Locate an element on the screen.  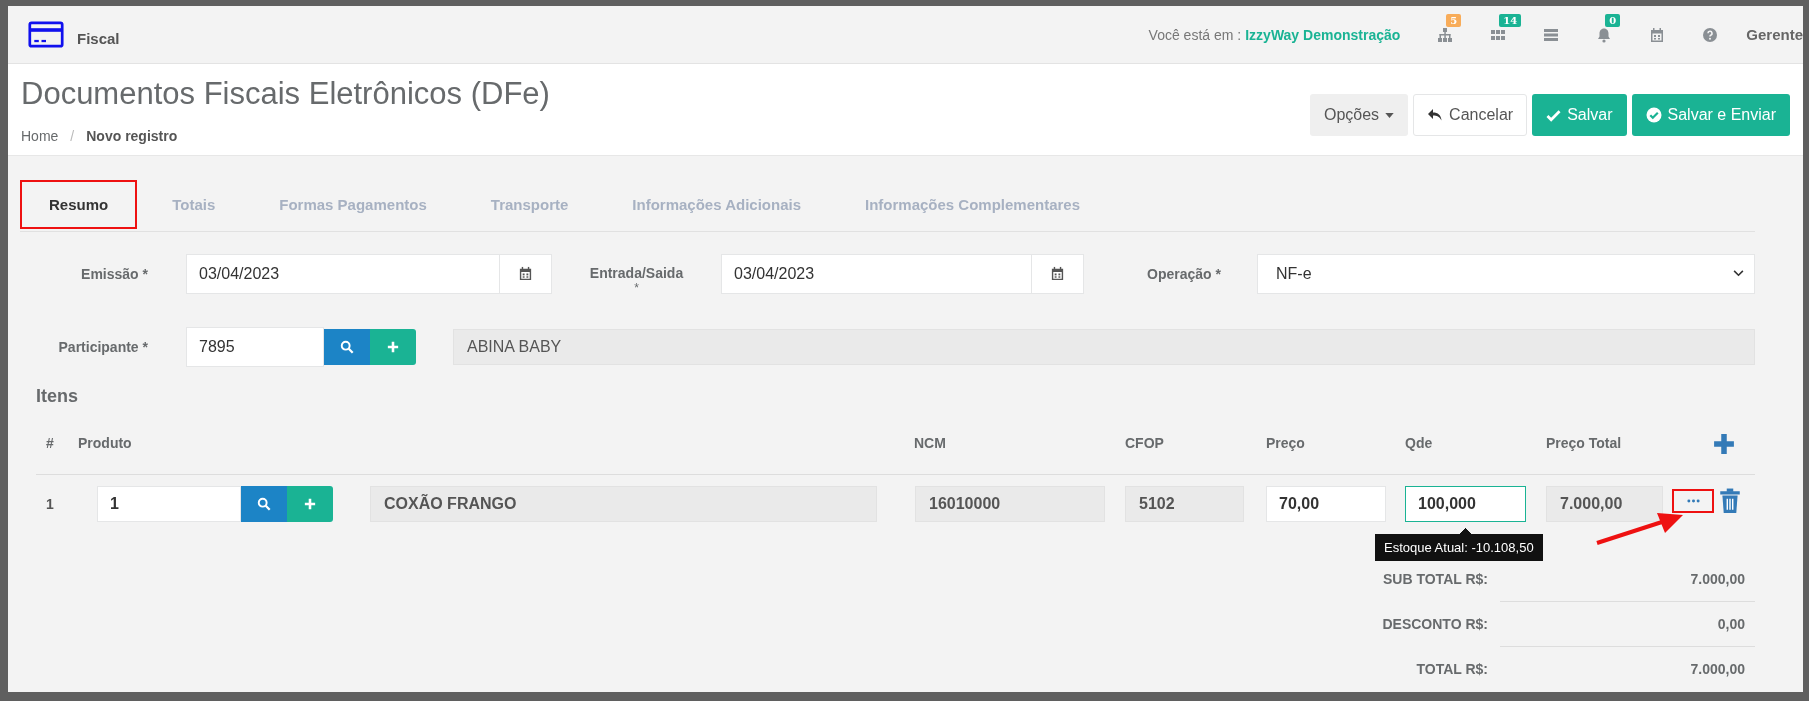
field-label: Emissão * is located at coordinates (114, 273).